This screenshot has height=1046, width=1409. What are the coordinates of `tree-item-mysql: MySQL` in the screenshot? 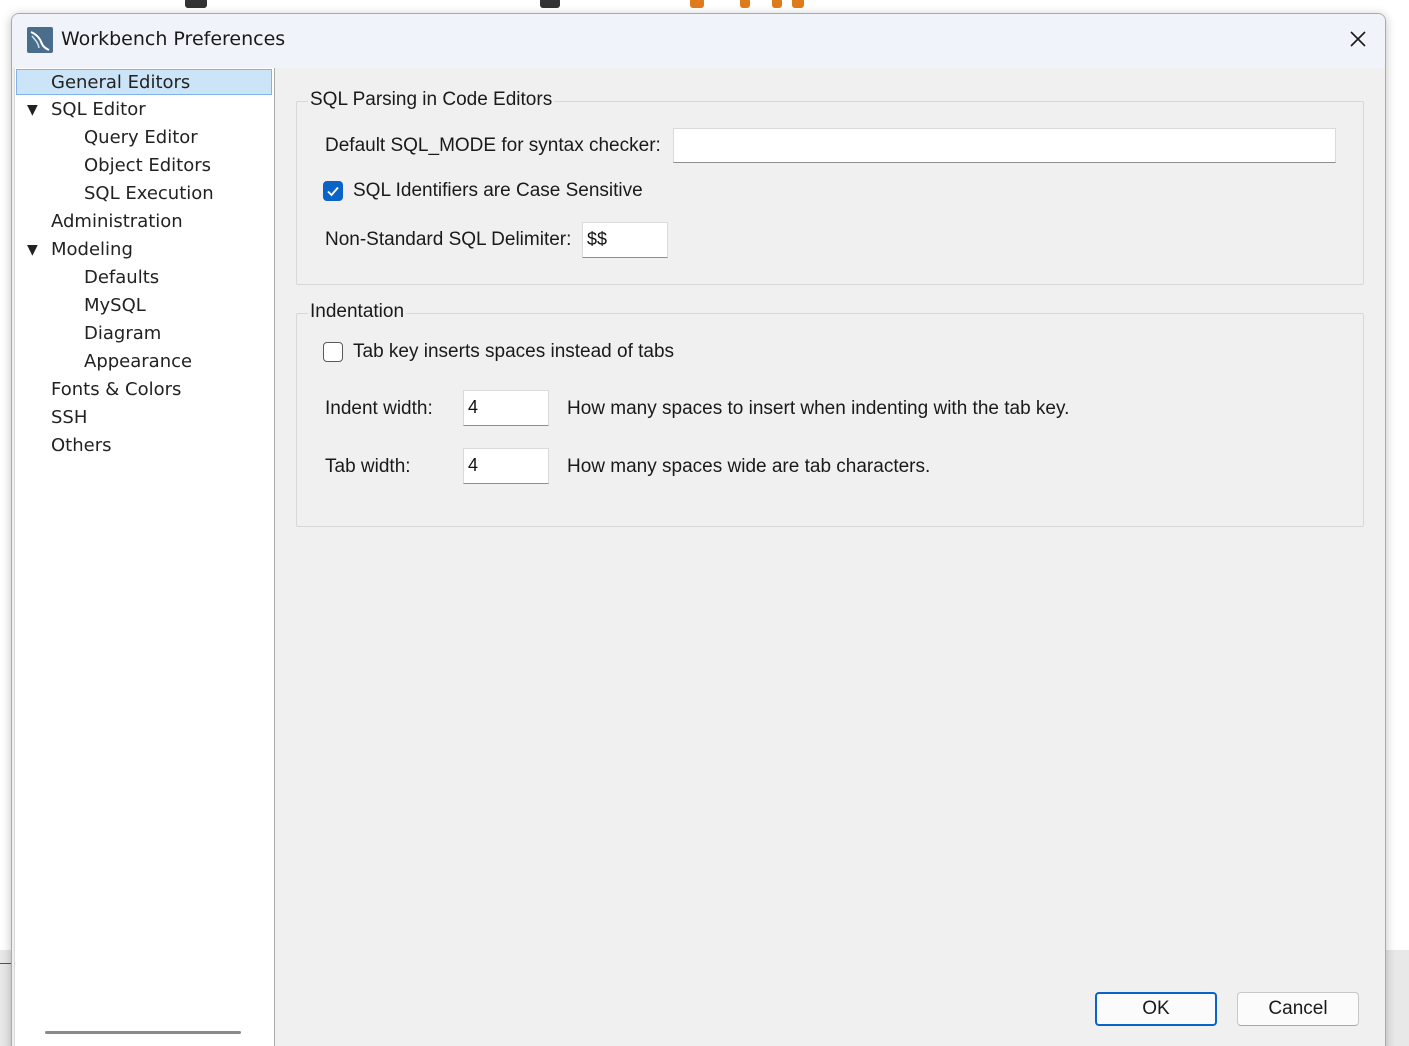 It's located at (115, 306).